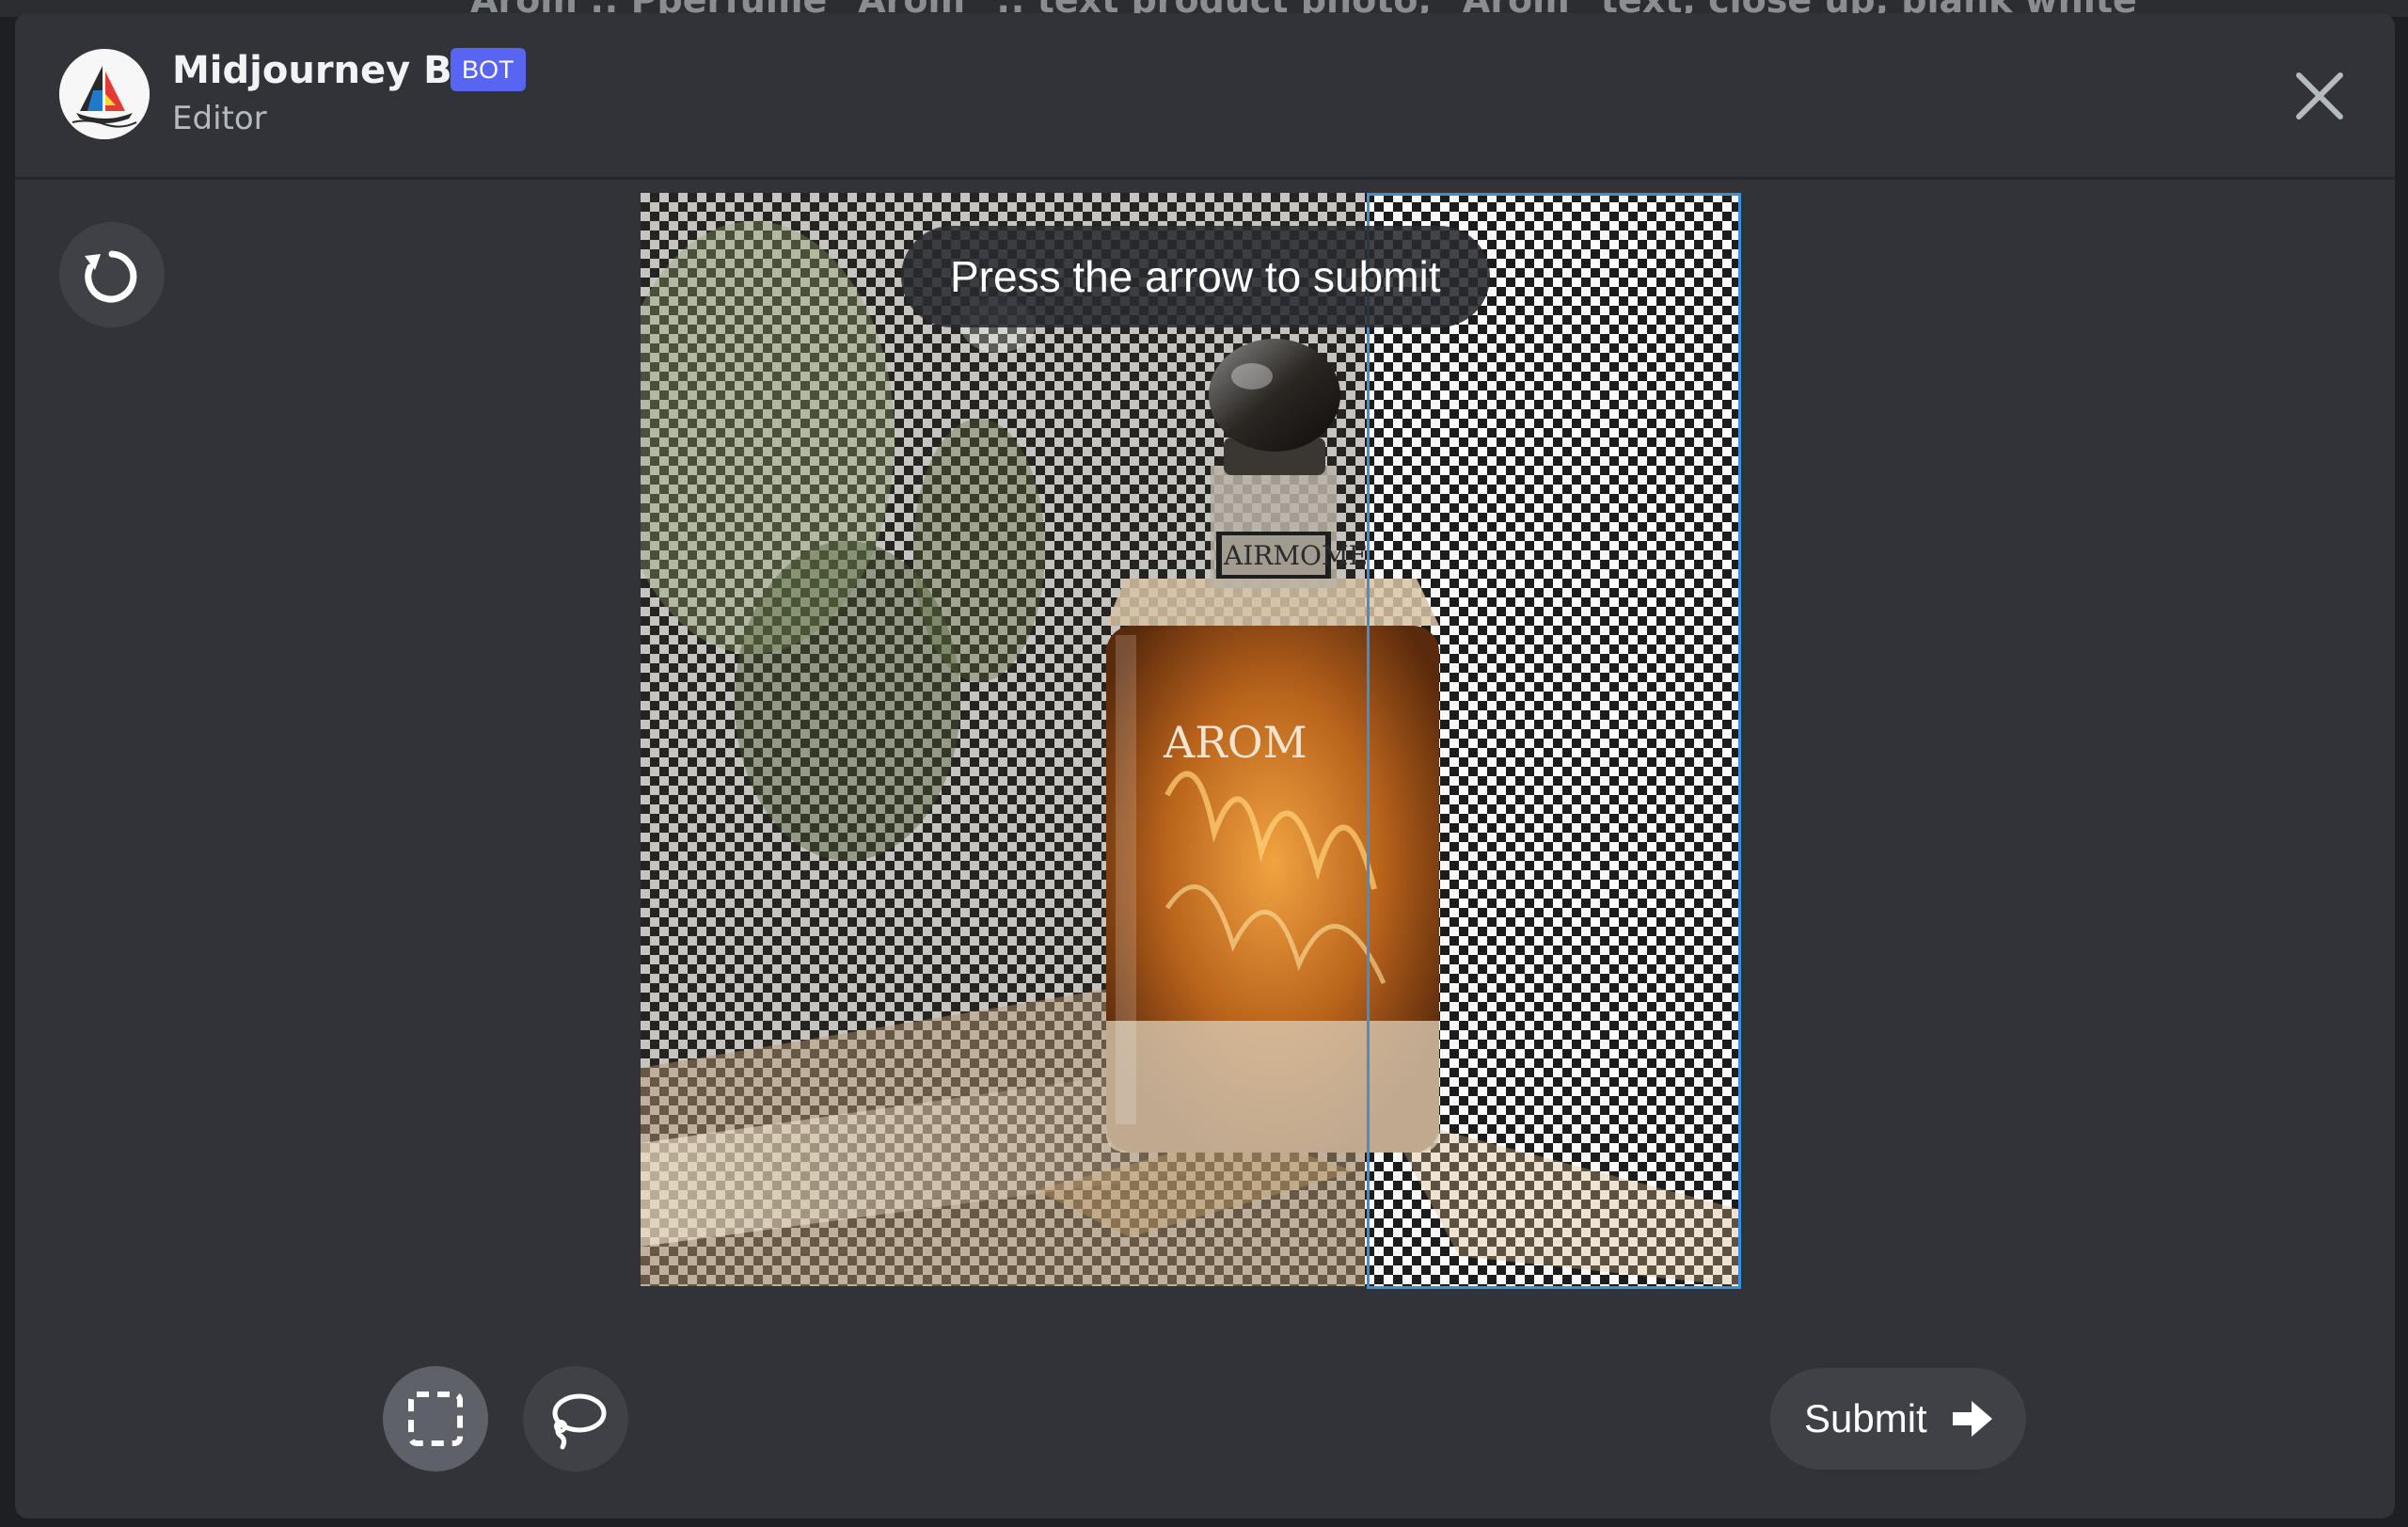  I want to click on submit-button: Submit, so click(1898, 1419).